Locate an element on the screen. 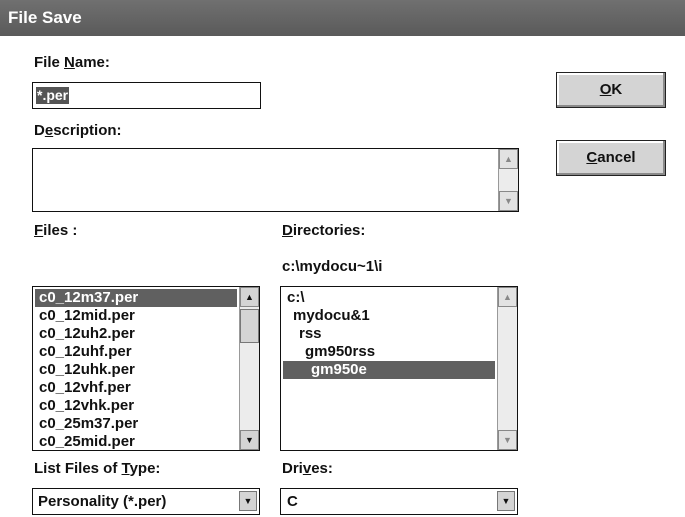  cancel-button: Cancel is located at coordinates (611, 158).